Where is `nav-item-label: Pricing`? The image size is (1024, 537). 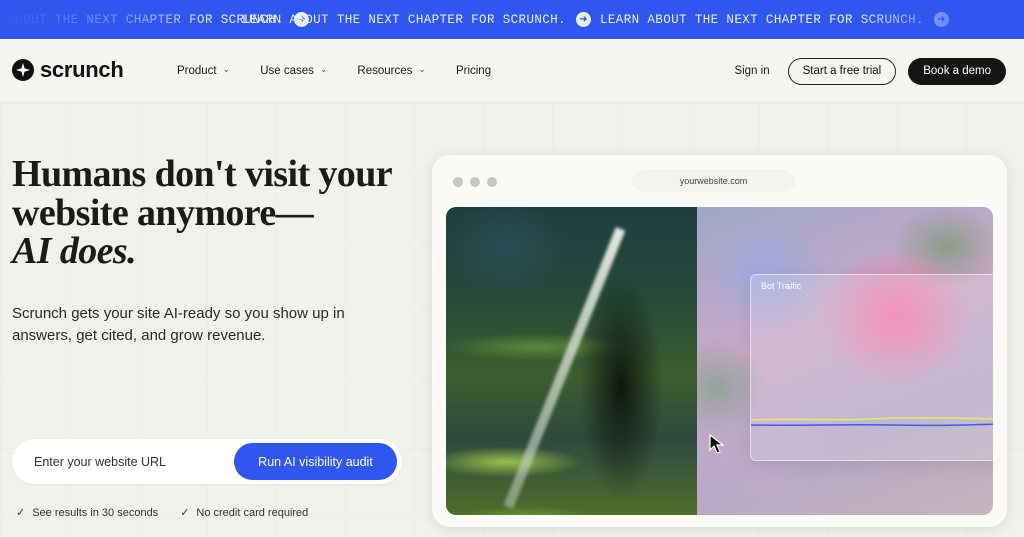 nav-item-label: Pricing is located at coordinates (473, 71).